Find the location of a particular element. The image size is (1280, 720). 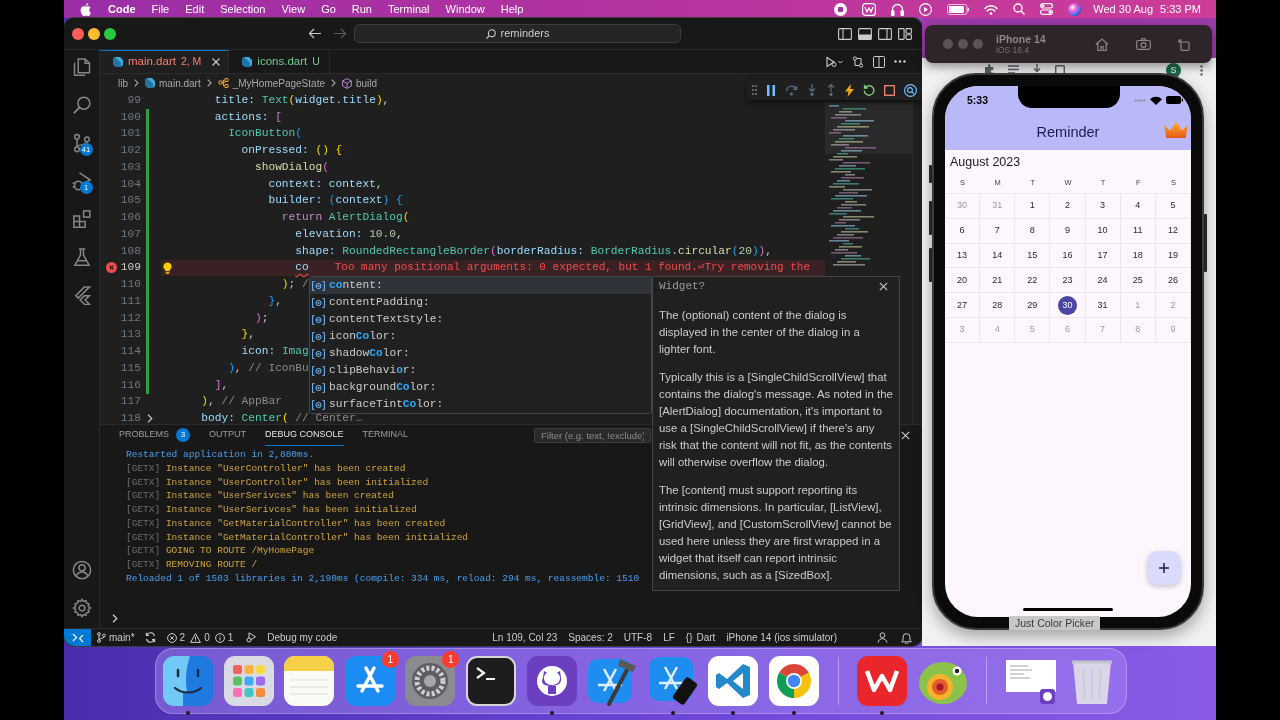

person-icon is located at coordinates (882, 637).